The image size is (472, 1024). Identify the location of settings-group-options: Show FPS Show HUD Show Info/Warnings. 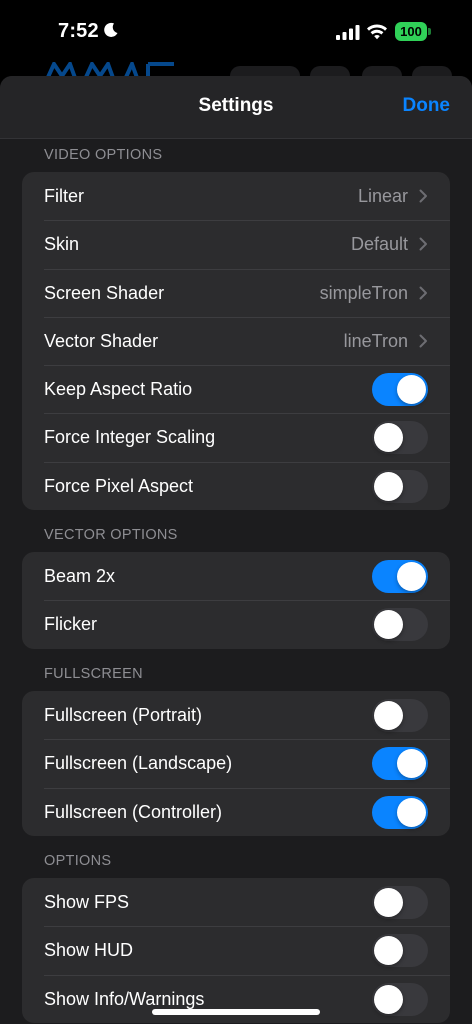
(236, 950).